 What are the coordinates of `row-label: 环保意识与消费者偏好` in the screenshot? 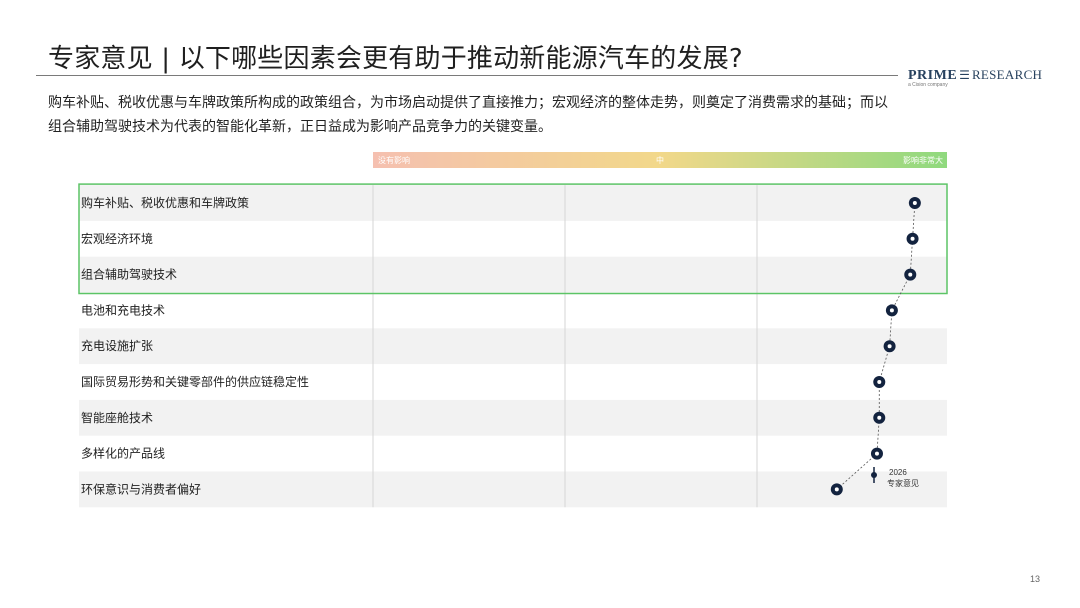 It's located at (141, 488).